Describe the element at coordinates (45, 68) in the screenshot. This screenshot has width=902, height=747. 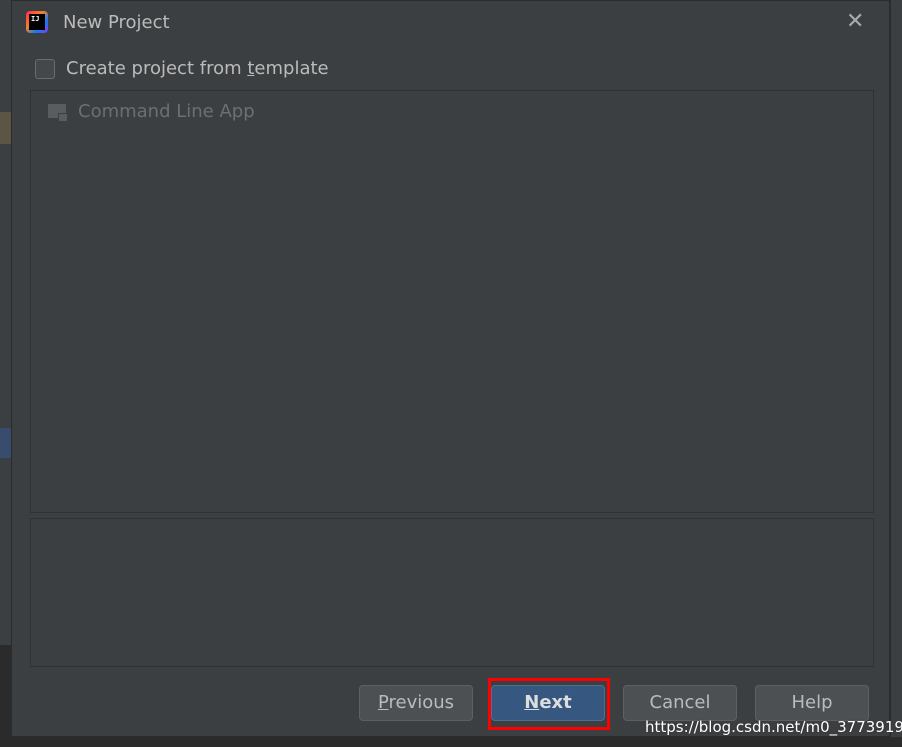
I see `checkbox-box` at that location.